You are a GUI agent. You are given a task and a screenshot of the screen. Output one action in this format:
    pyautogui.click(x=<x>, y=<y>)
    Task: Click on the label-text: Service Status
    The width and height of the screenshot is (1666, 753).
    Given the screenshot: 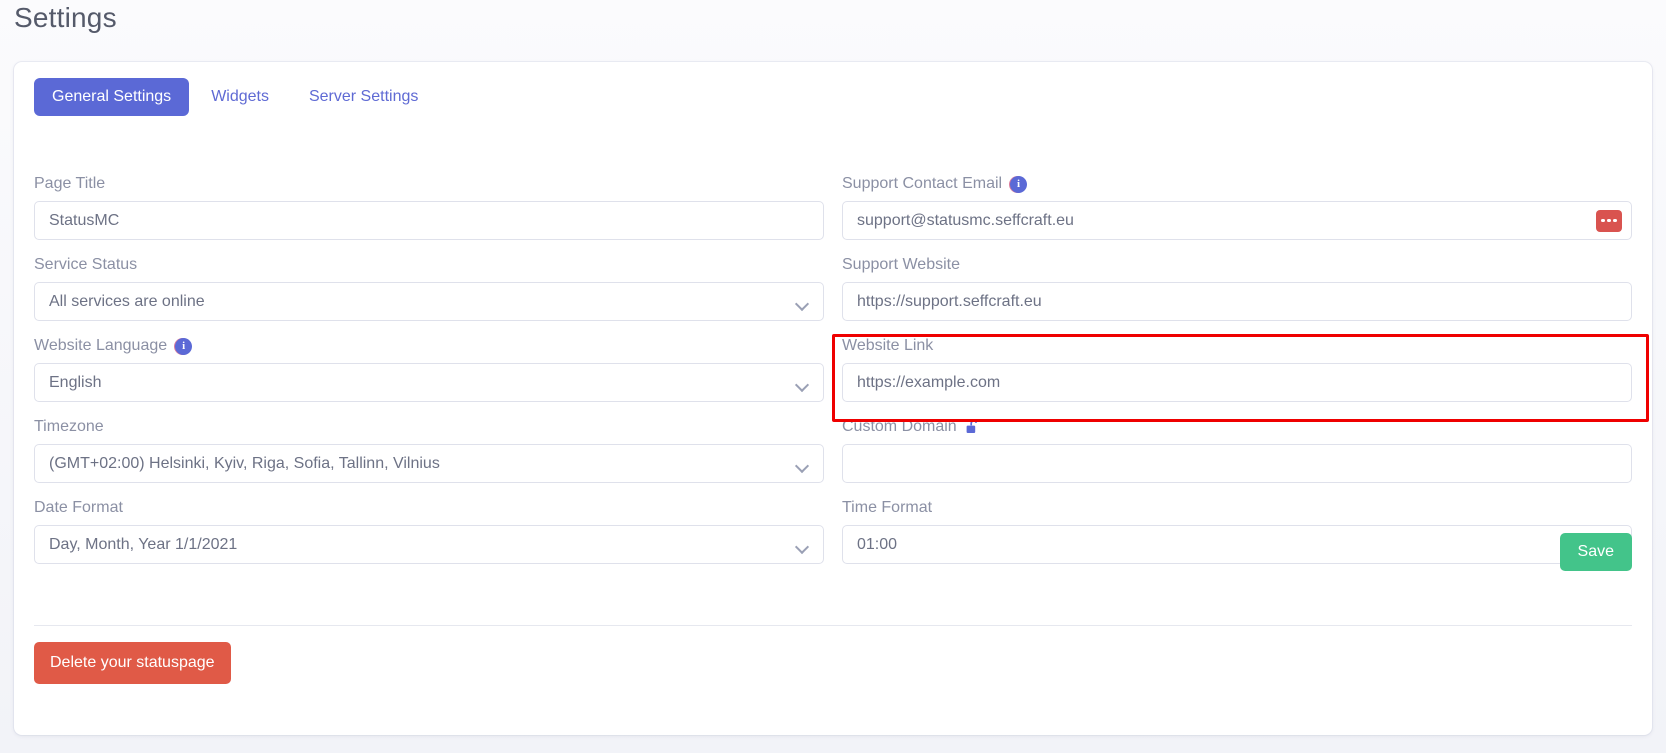 What is the action you would take?
    pyautogui.click(x=86, y=265)
    